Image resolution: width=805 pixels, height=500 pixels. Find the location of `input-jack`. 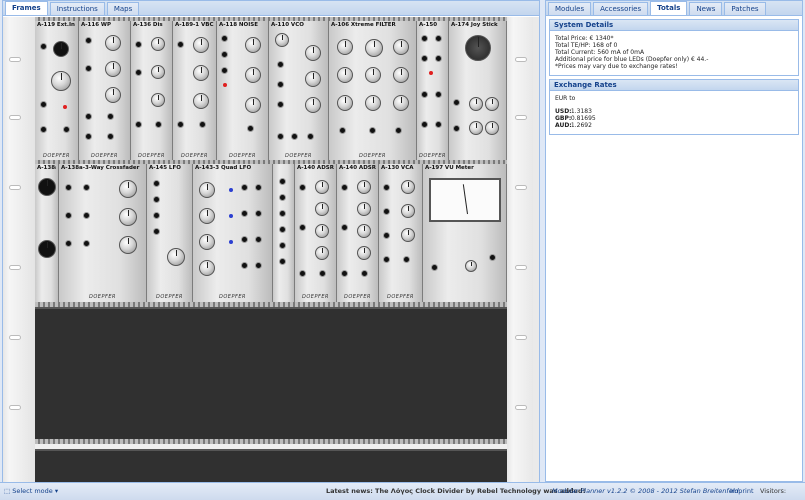

input-jack is located at coordinates (43, 46).